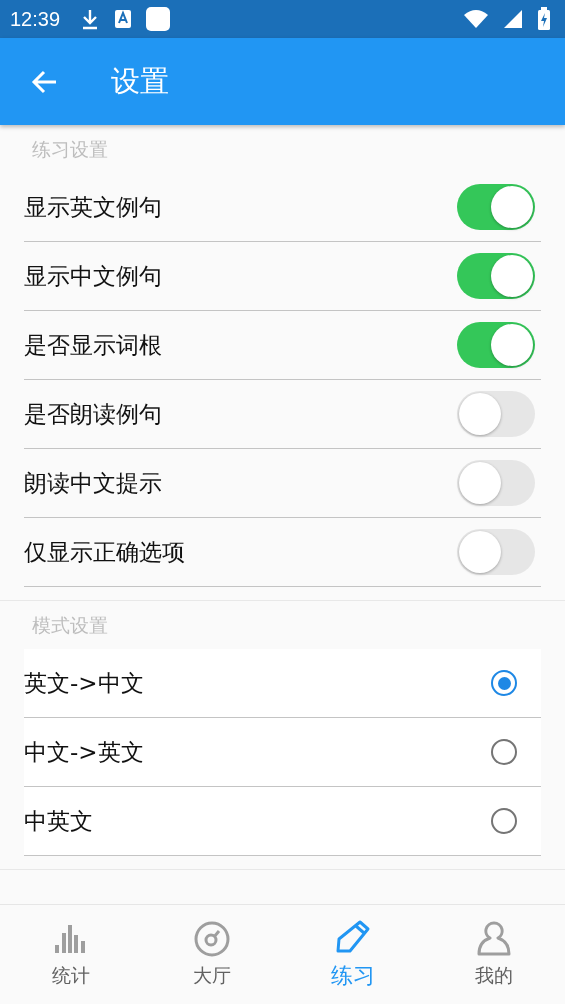 This screenshot has width=565, height=1004. I want to click on section-header: 练习设置, so click(70, 149).